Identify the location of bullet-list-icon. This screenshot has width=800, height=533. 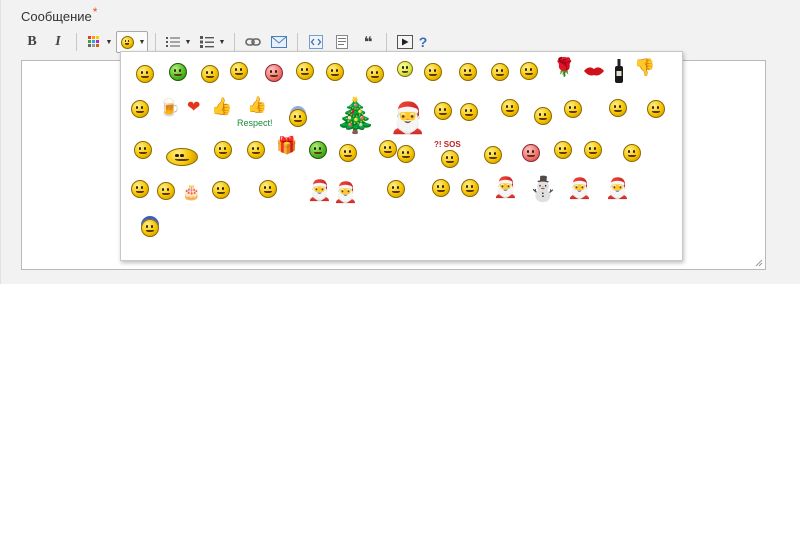
(173, 42).